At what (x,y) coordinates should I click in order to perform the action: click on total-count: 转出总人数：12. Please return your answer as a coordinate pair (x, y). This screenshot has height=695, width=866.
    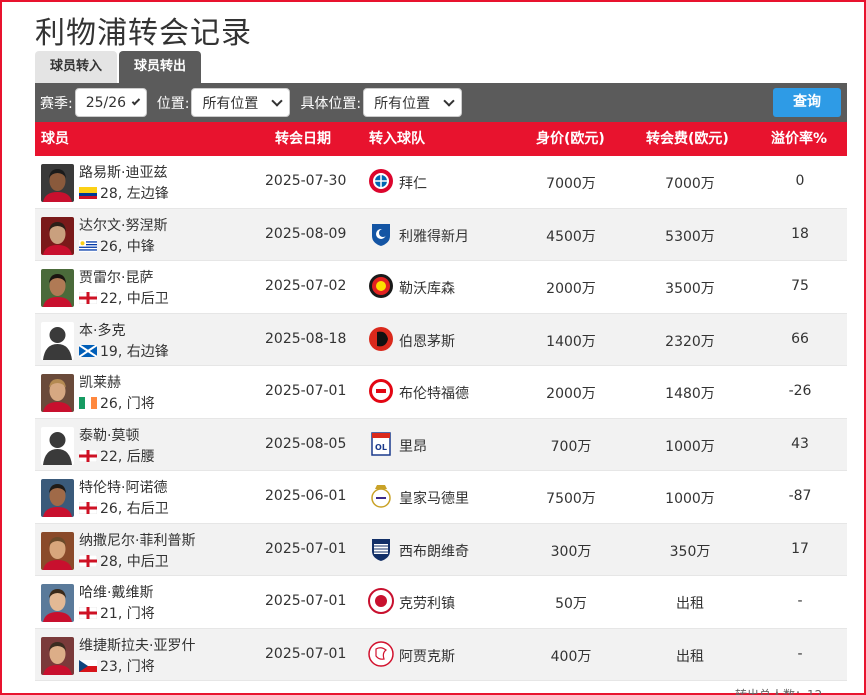
    Looking at the image, I should click on (779, 691).